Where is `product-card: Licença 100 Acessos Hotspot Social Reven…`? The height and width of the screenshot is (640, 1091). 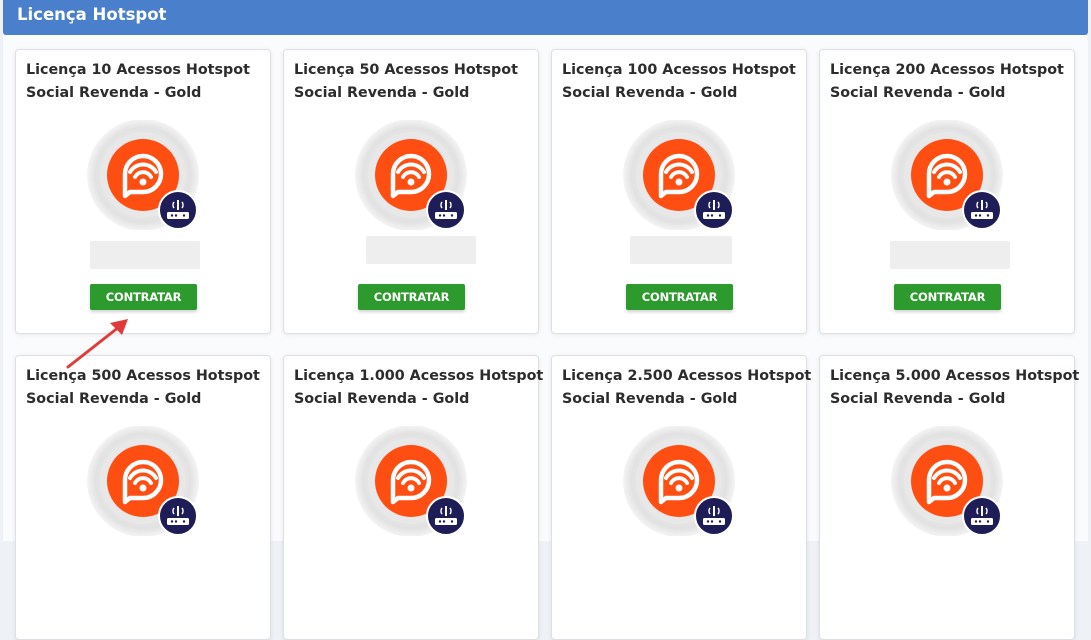
product-card: Licença 100 Acessos Hotspot Social Reven… is located at coordinates (679, 191).